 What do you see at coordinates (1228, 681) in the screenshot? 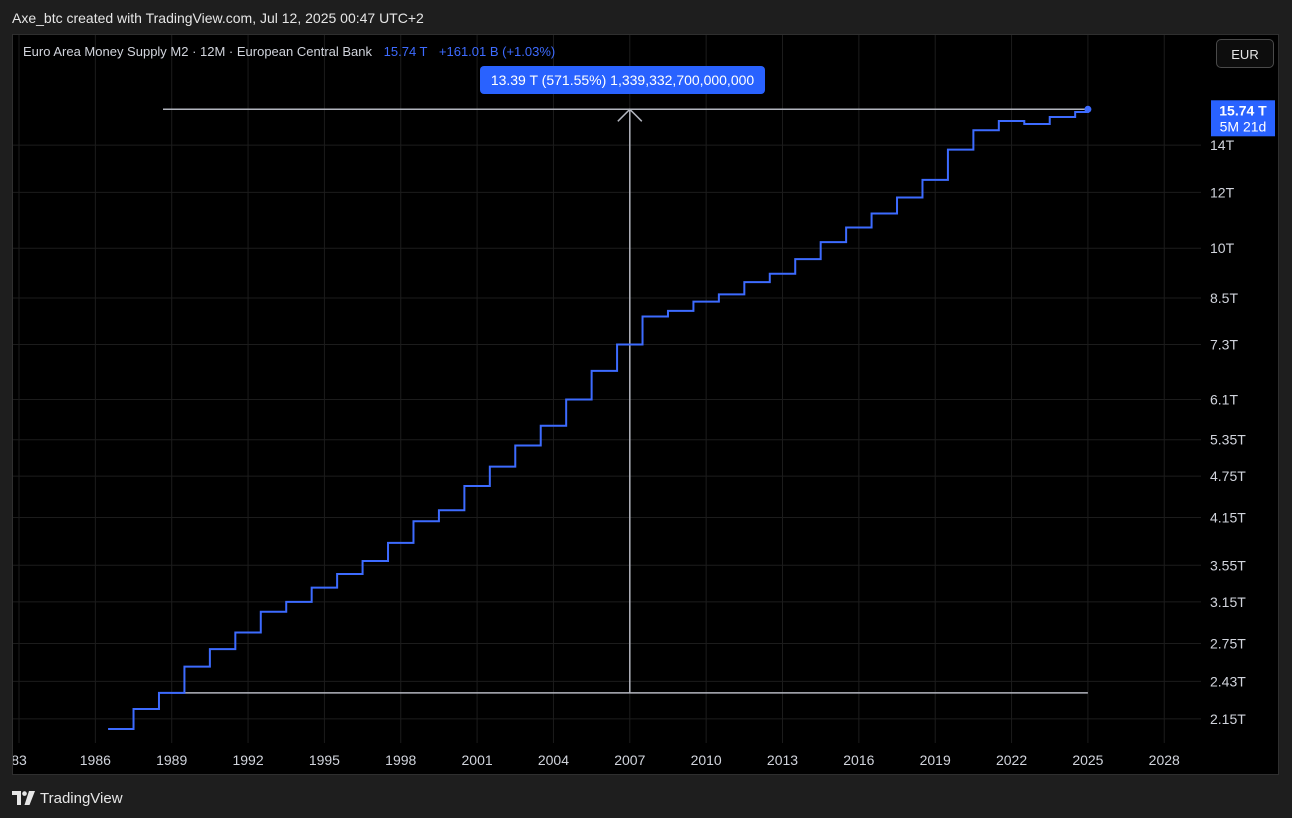
I see `y-tick-label: 2.43T` at bounding box center [1228, 681].